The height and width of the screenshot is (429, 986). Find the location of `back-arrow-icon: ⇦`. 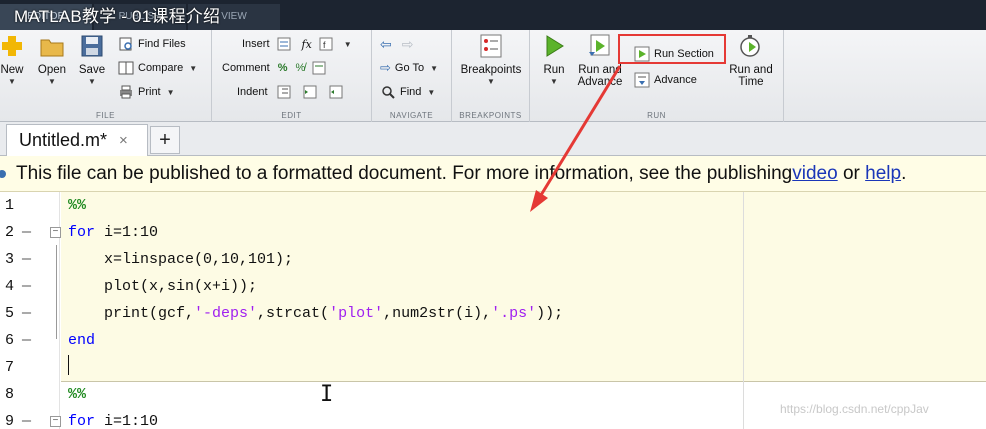

back-arrow-icon: ⇦ is located at coordinates (386, 44).